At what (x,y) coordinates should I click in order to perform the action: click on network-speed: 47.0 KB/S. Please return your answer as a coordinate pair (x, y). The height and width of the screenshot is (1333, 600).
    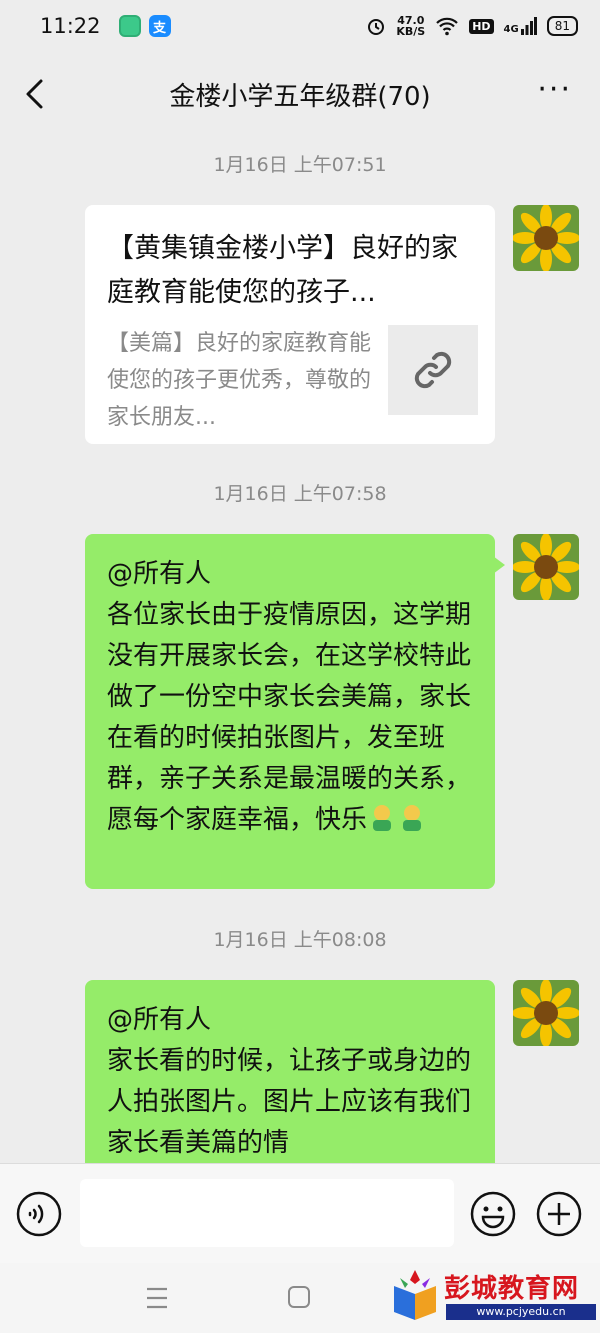
    Looking at the image, I should click on (411, 26).